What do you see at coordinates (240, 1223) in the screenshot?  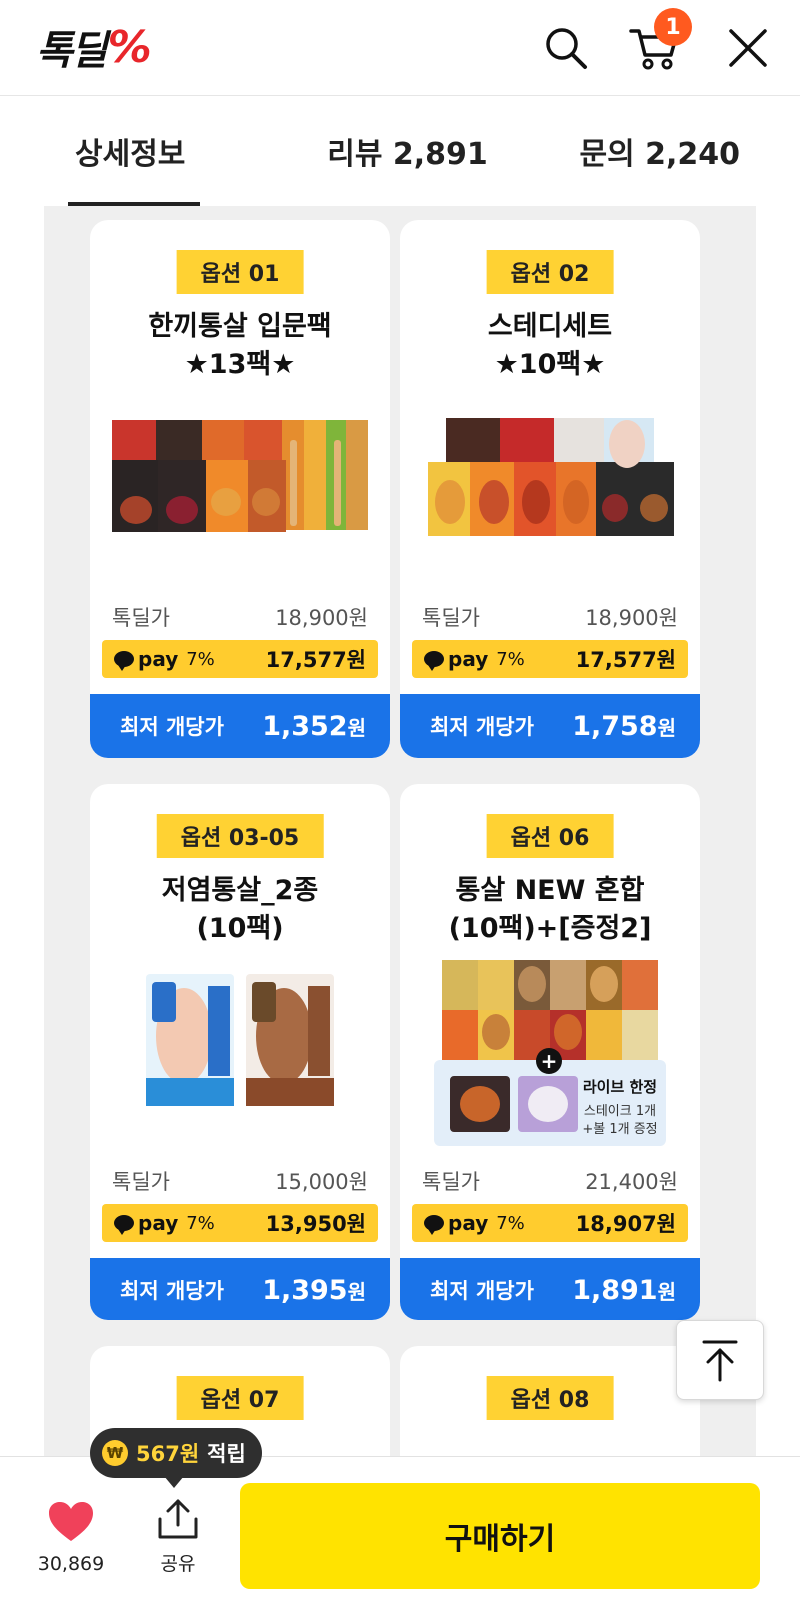 I see `pay-price-row: pay 7% 13,950원` at bounding box center [240, 1223].